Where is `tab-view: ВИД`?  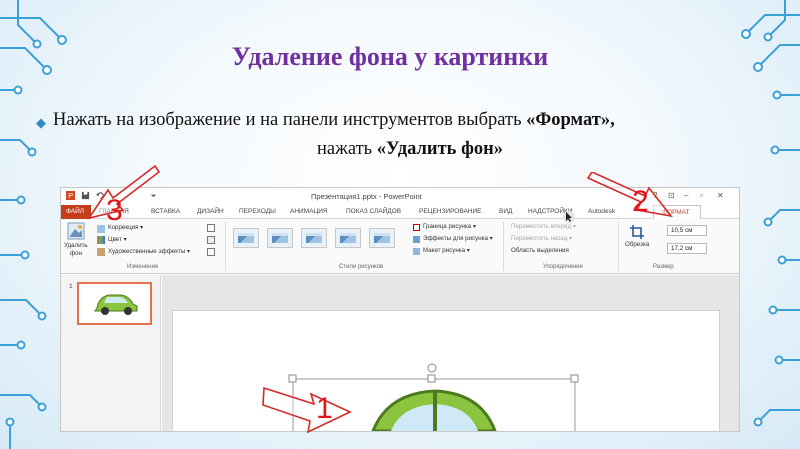
tab-view: ВИД is located at coordinates (505, 211).